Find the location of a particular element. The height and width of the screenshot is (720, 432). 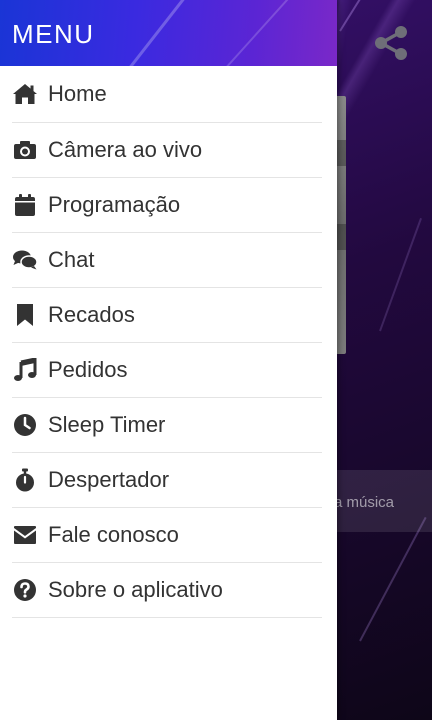

bookmark-icon is located at coordinates (25, 315).